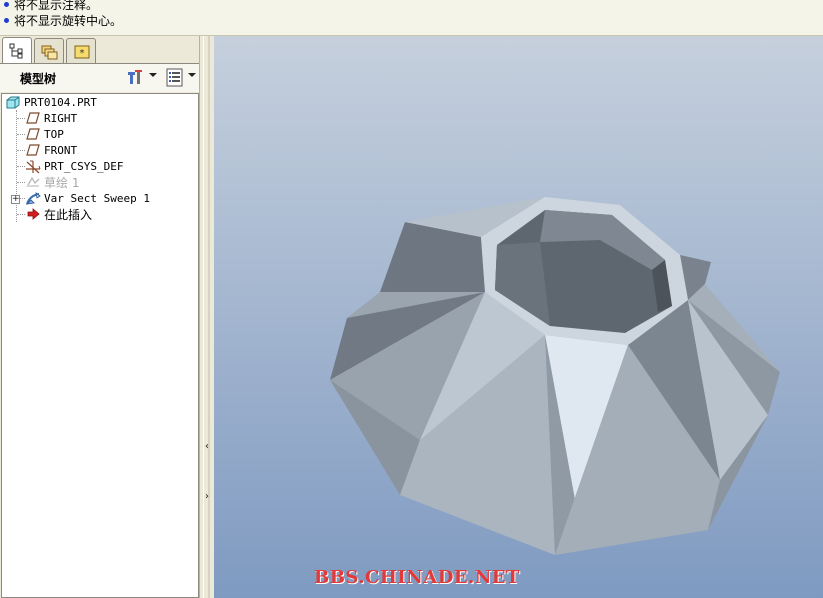 The image size is (823, 598). What do you see at coordinates (68, 21) in the screenshot?
I see `message-text: 将不显示旋转中心。` at bounding box center [68, 21].